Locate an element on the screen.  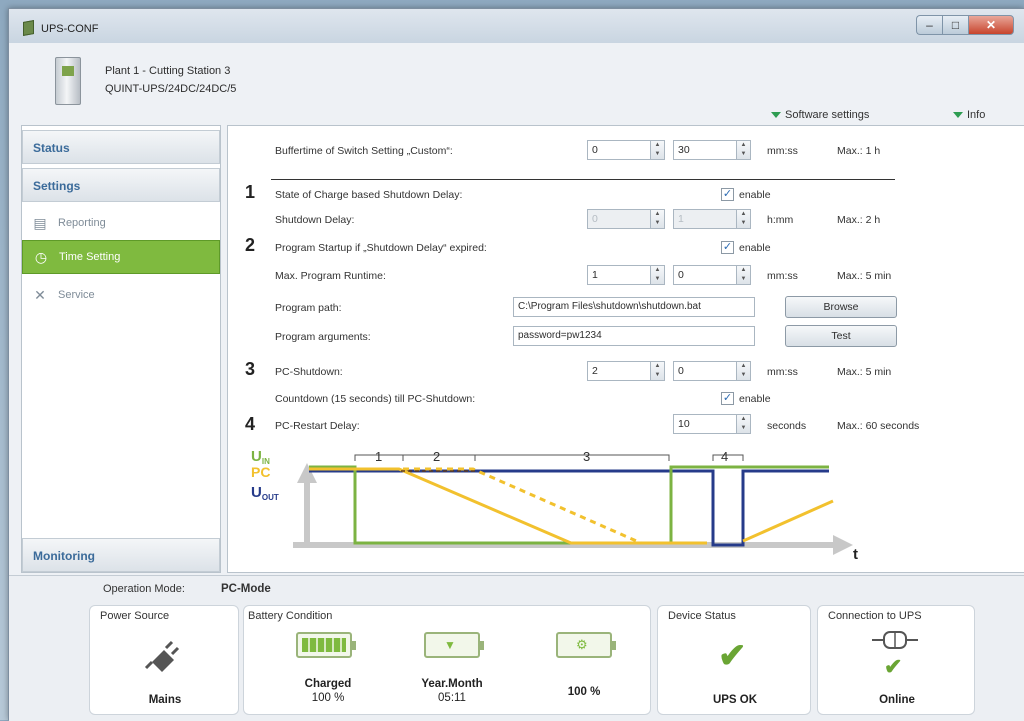
program-args-input: password=pw1234 is located at coordinates (634, 336).